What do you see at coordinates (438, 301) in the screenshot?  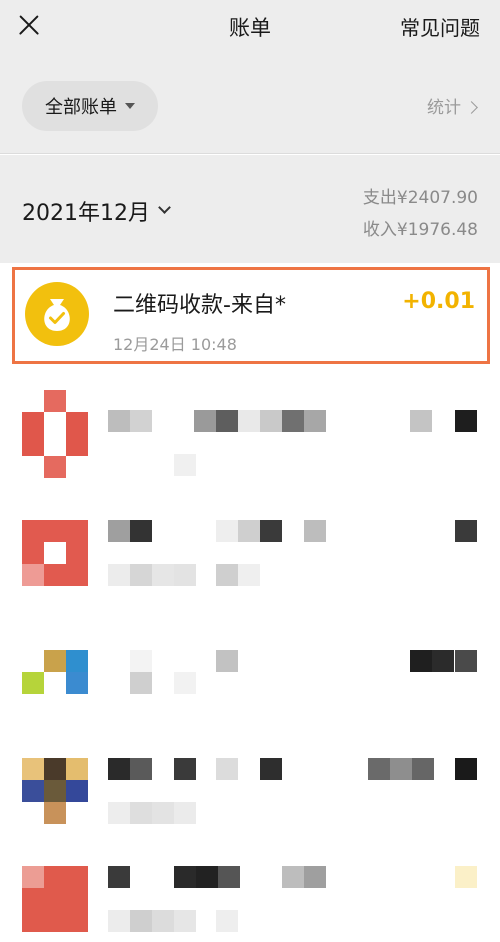 I see `transaction-amount: +0.01` at bounding box center [438, 301].